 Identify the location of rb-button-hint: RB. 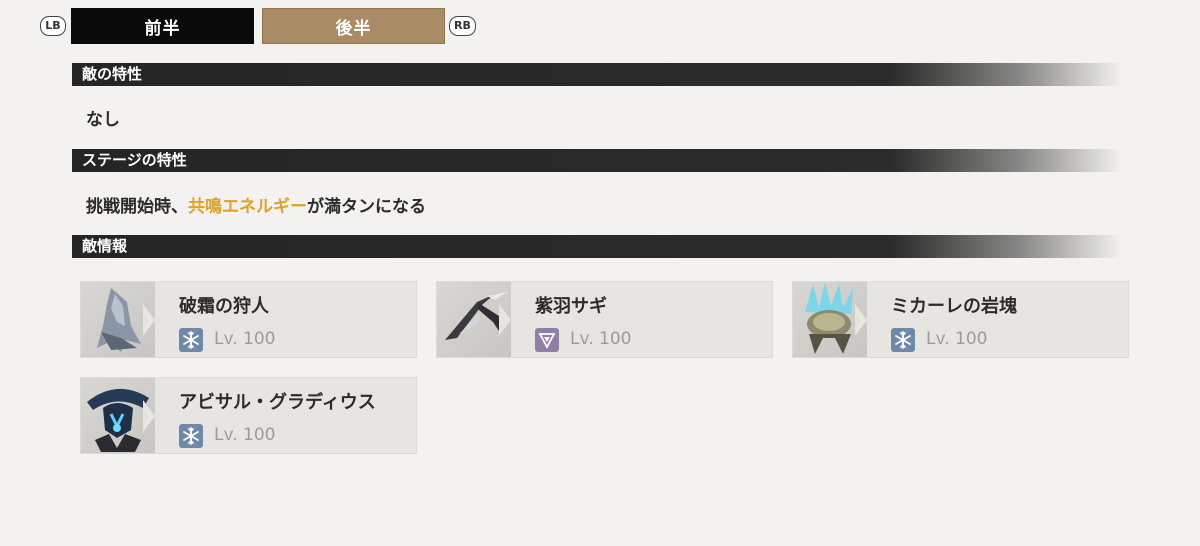
(462, 26).